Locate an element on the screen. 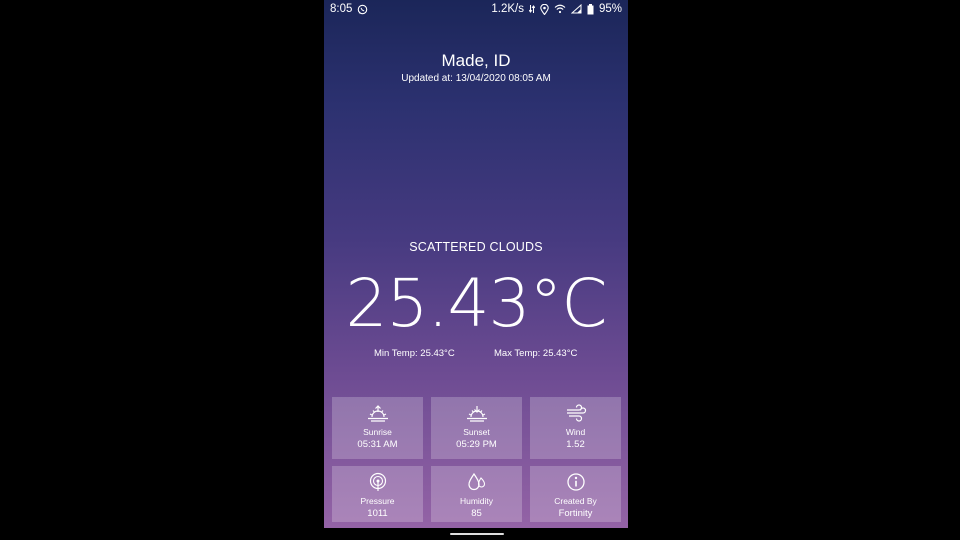 The width and height of the screenshot is (960, 540). min-temperature: Min Temp: 25.43°C is located at coordinates (414, 353).